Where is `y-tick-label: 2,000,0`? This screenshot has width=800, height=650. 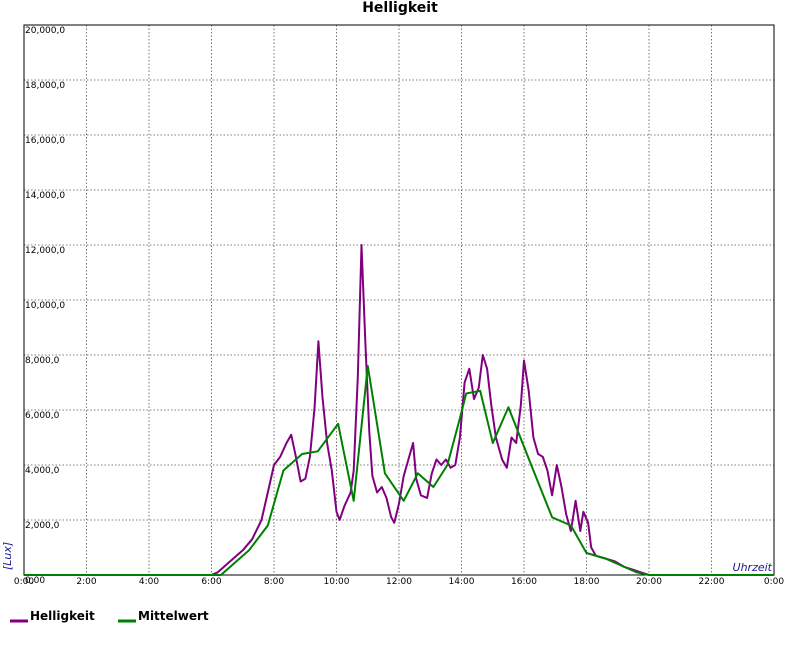
y-tick-label: 2,000,0 is located at coordinates (42, 526).